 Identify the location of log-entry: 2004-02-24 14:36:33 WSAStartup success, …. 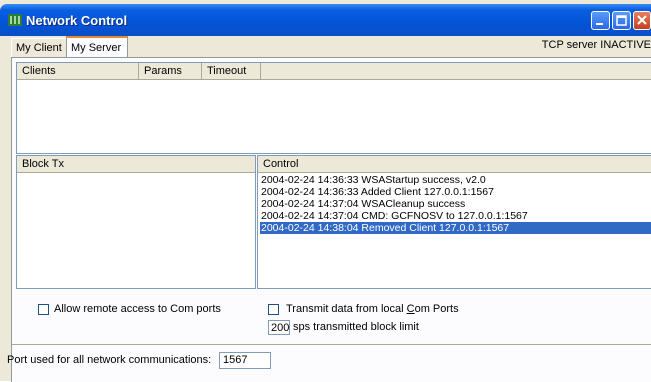
(373, 180).